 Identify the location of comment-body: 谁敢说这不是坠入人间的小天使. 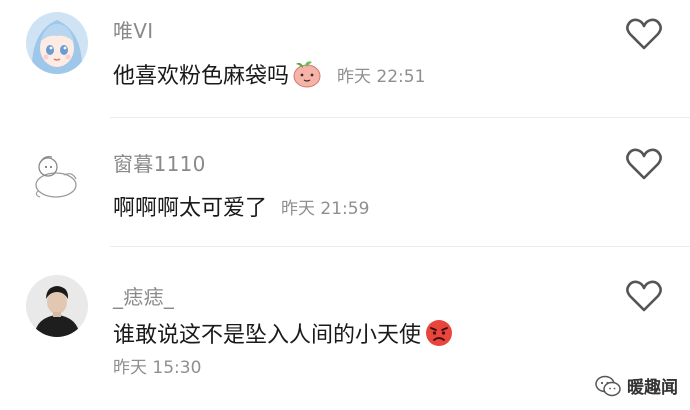
(284, 333).